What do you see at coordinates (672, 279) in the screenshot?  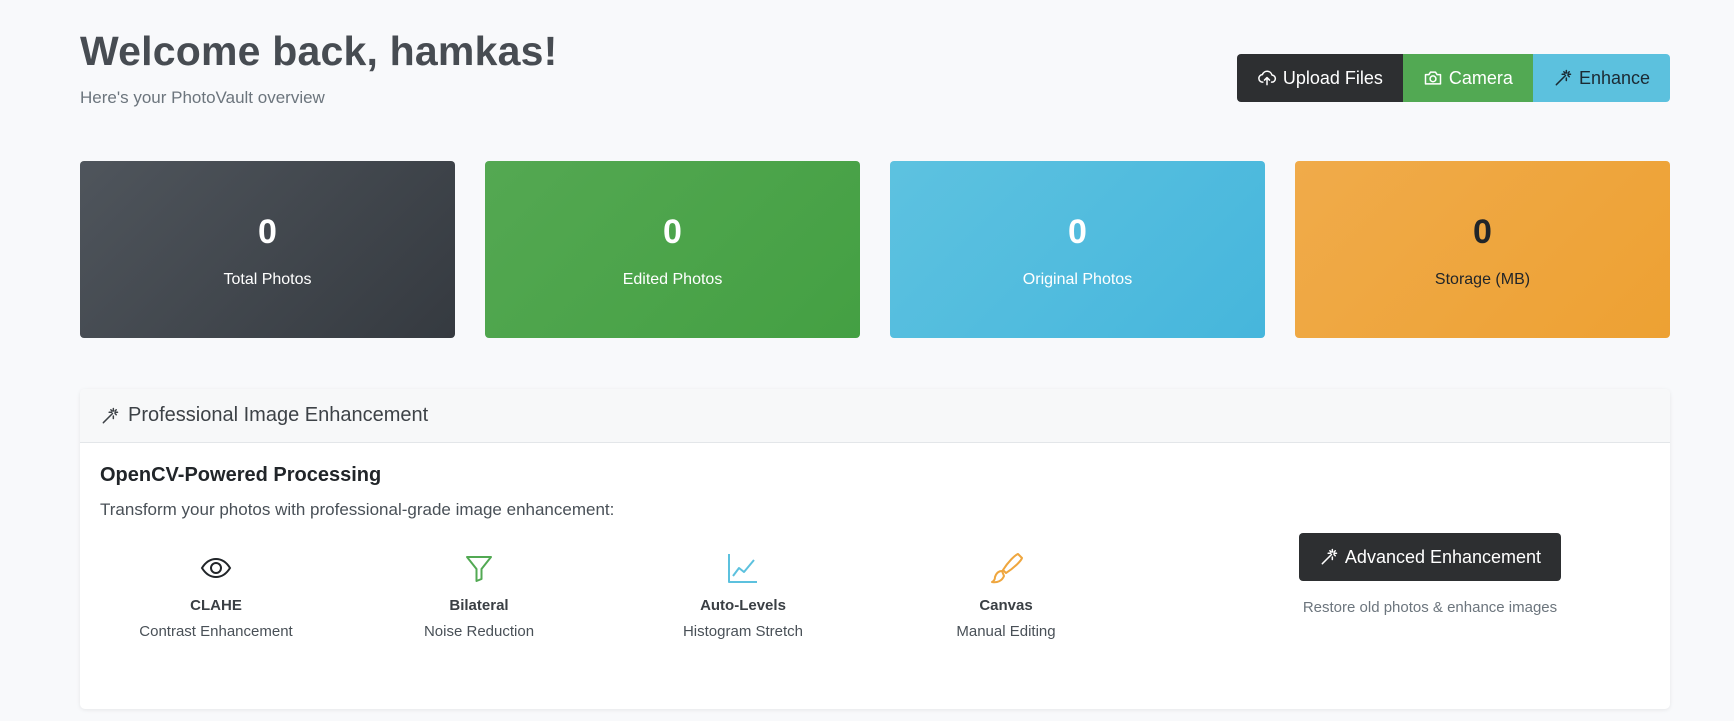 I see `stat-label: Edited Photos` at bounding box center [672, 279].